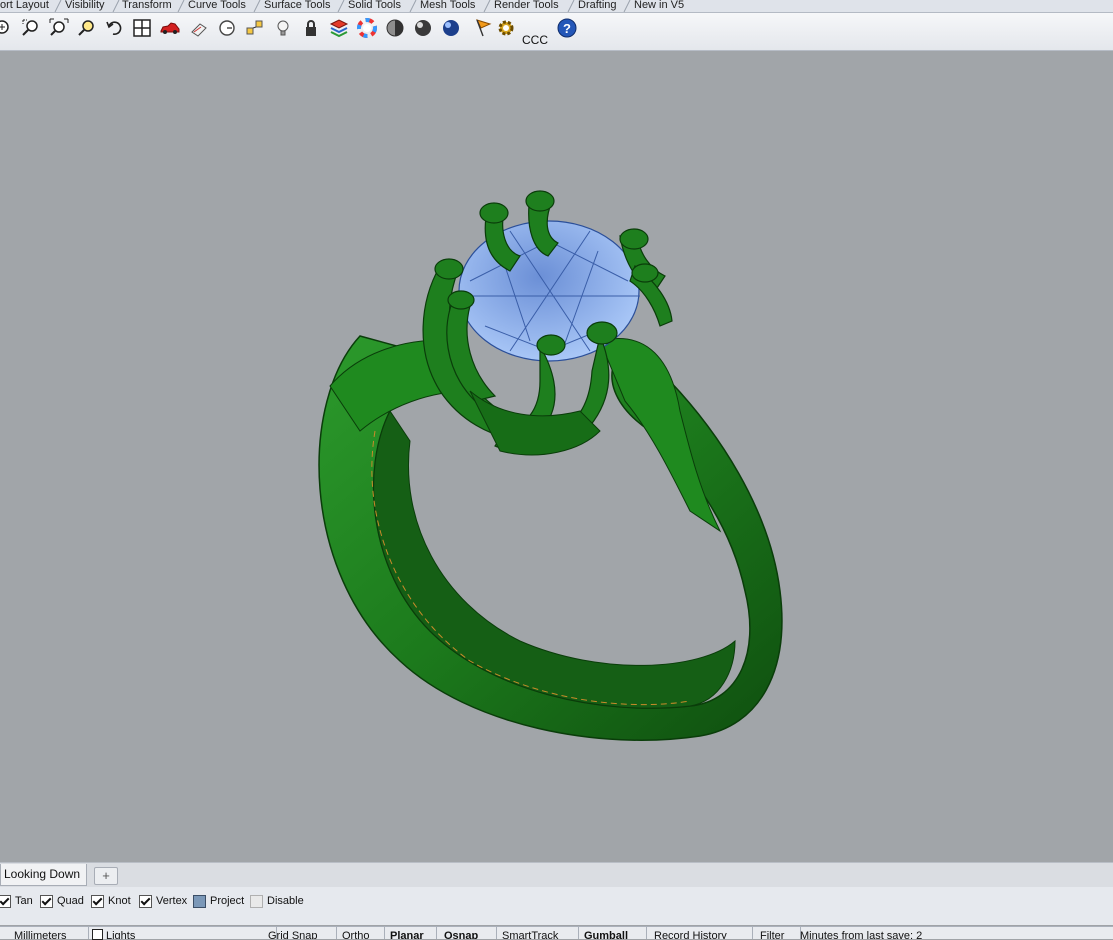 This screenshot has height=940, width=1113. I want to click on ortho-pane: Ortho, so click(361, 933).